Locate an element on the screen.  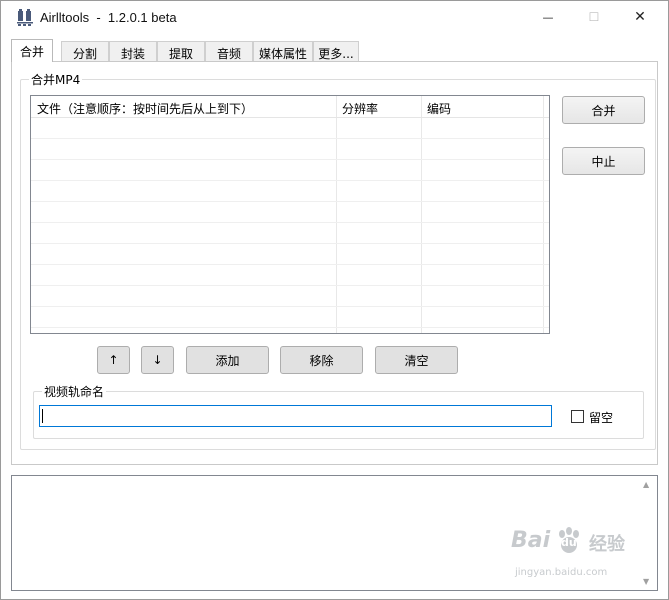
column-header-resolution: 分辨率 is located at coordinates (360, 108).